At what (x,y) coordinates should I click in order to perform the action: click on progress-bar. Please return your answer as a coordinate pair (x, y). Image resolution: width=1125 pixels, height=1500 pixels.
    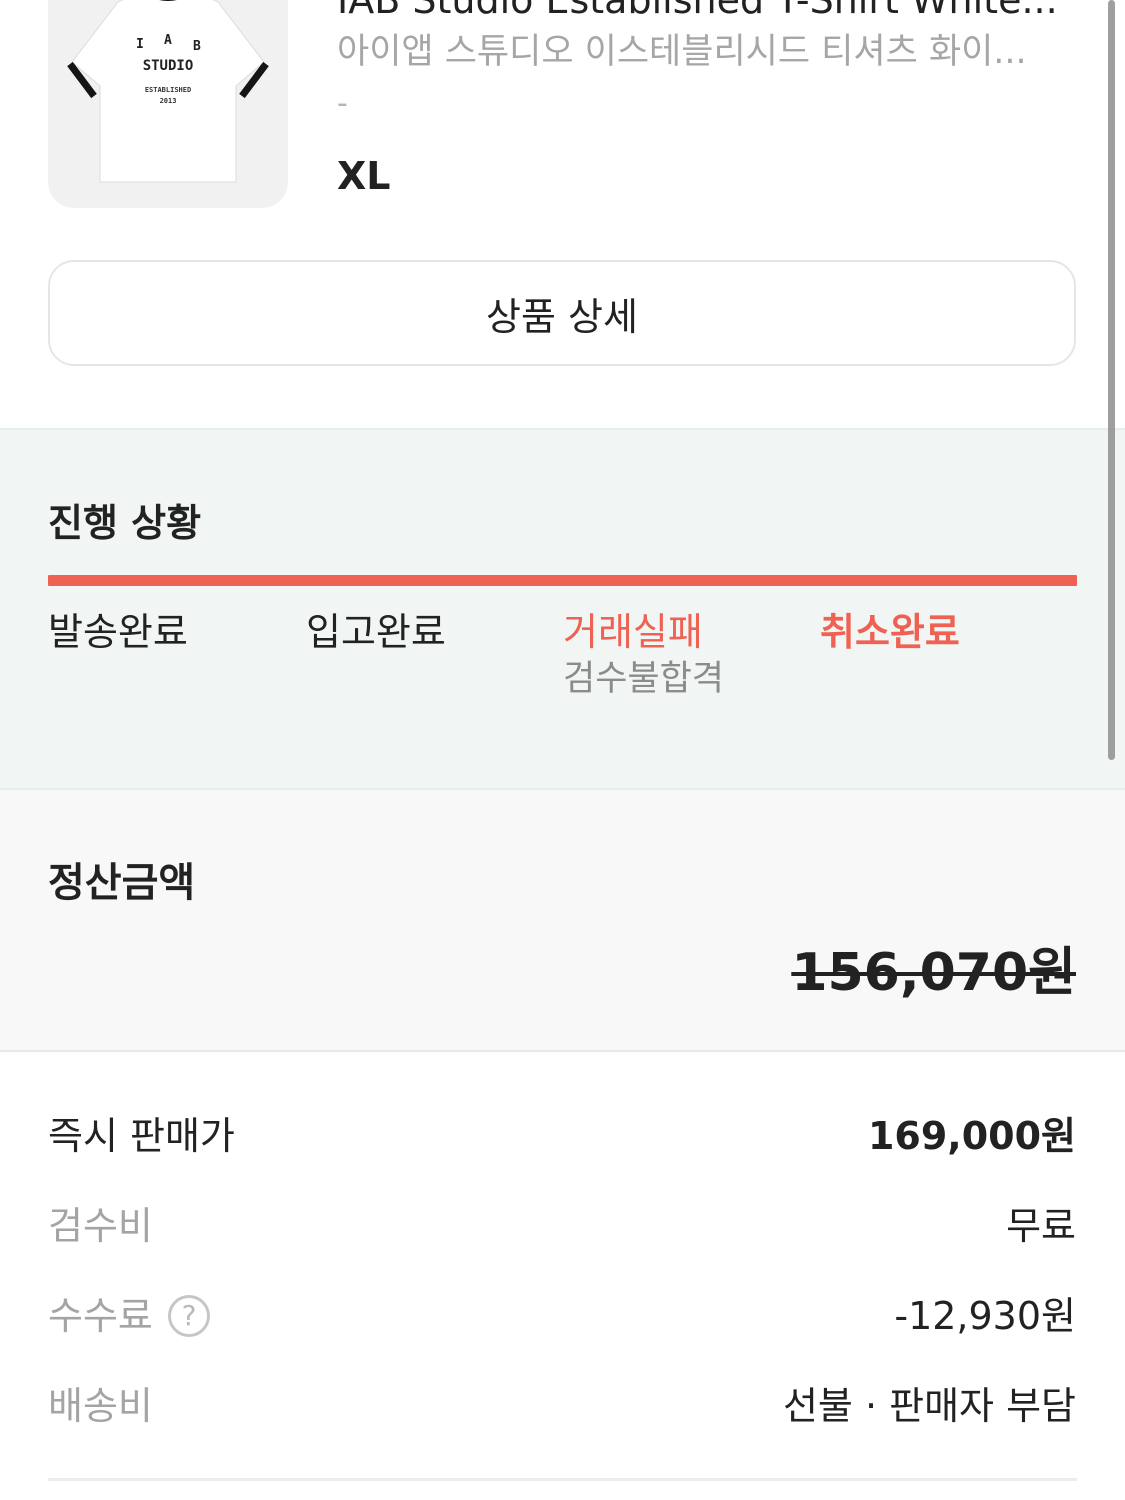
    Looking at the image, I should click on (562, 580).